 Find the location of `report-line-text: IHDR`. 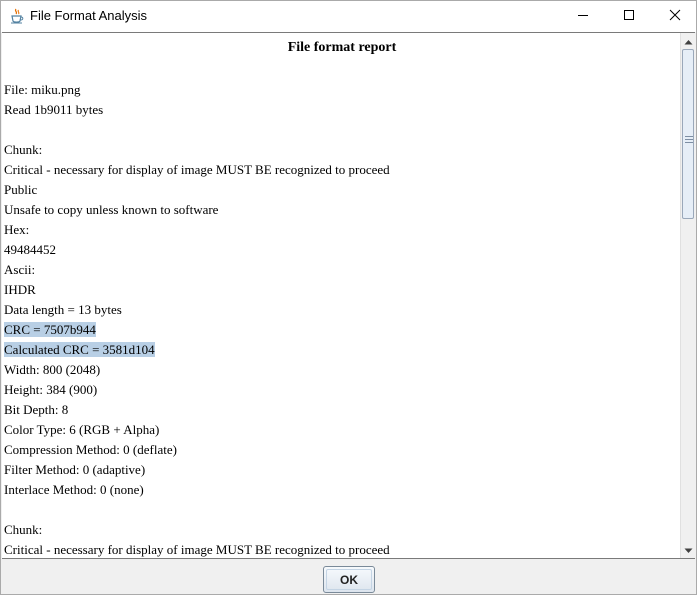

report-line-text: IHDR is located at coordinates (20, 289).